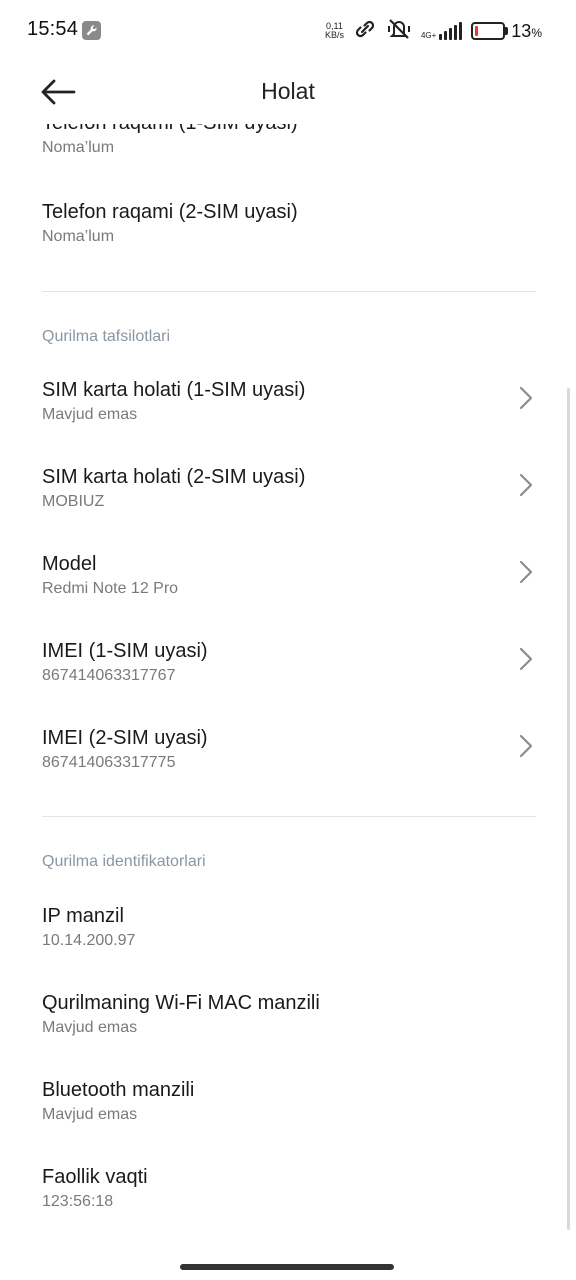 The image size is (576, 1280). What do you see at coordinates (288, 30) in the screenshot?
I see `status-bar: 15:54 0,11 KB/s 4G+ 13%` at bounding box center [288, 30].